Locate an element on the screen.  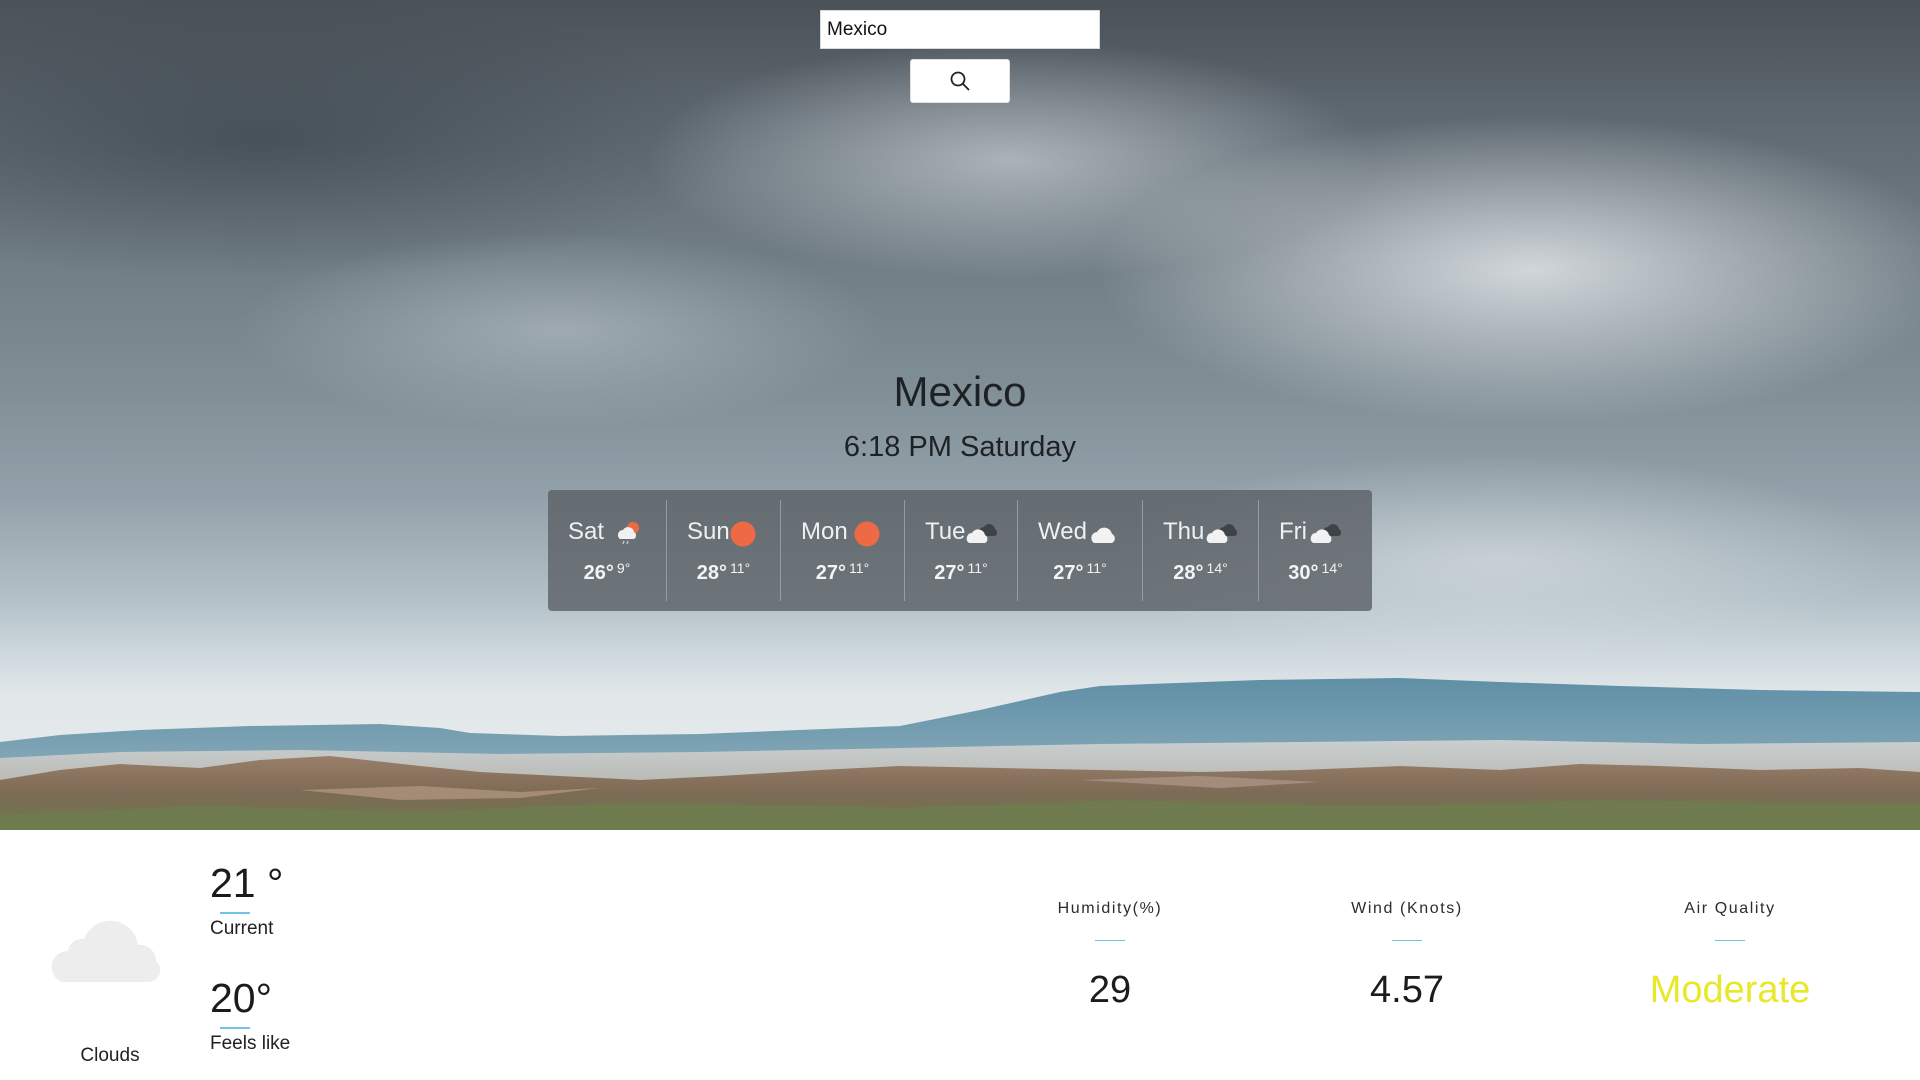
forecast-day: Thu 28° 14° is located at coordinates (1201, 550).